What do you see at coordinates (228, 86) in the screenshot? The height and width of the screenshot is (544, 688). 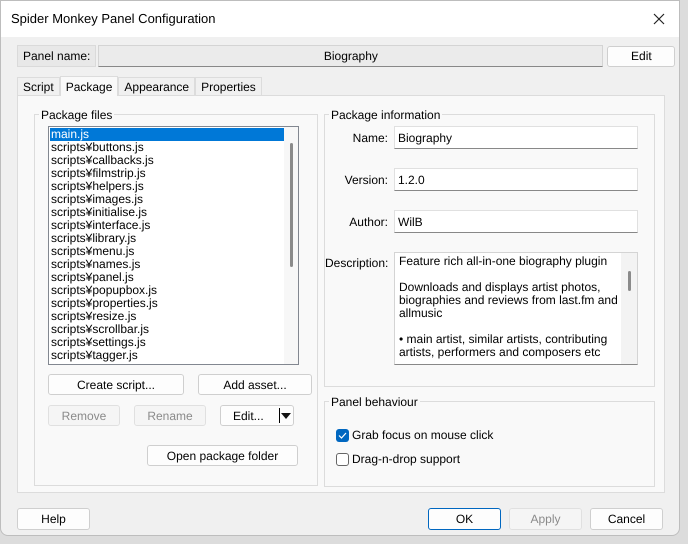 I see `tab: Properties` at bounding box center [228, 86].